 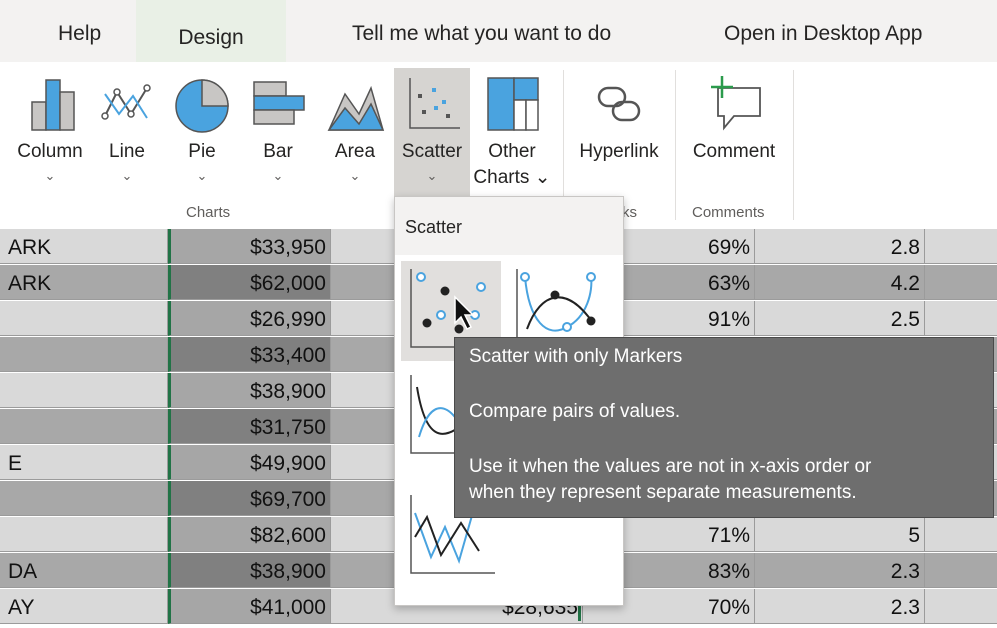 What do you see at coordinates (576, 356) in the screenshot?
I see `tooltip-title: Scatter with only Markers` at bounding box center [576, 356].